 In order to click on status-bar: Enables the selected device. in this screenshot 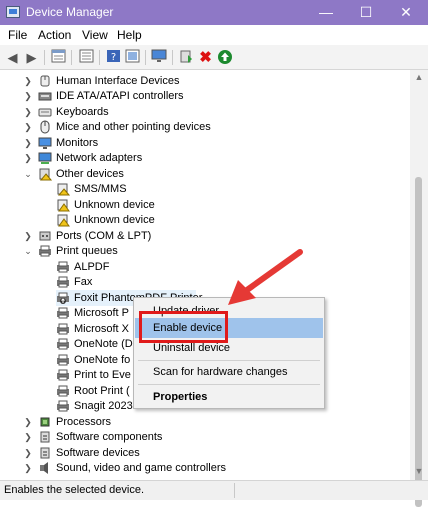, I will do `click(214, 490)`.